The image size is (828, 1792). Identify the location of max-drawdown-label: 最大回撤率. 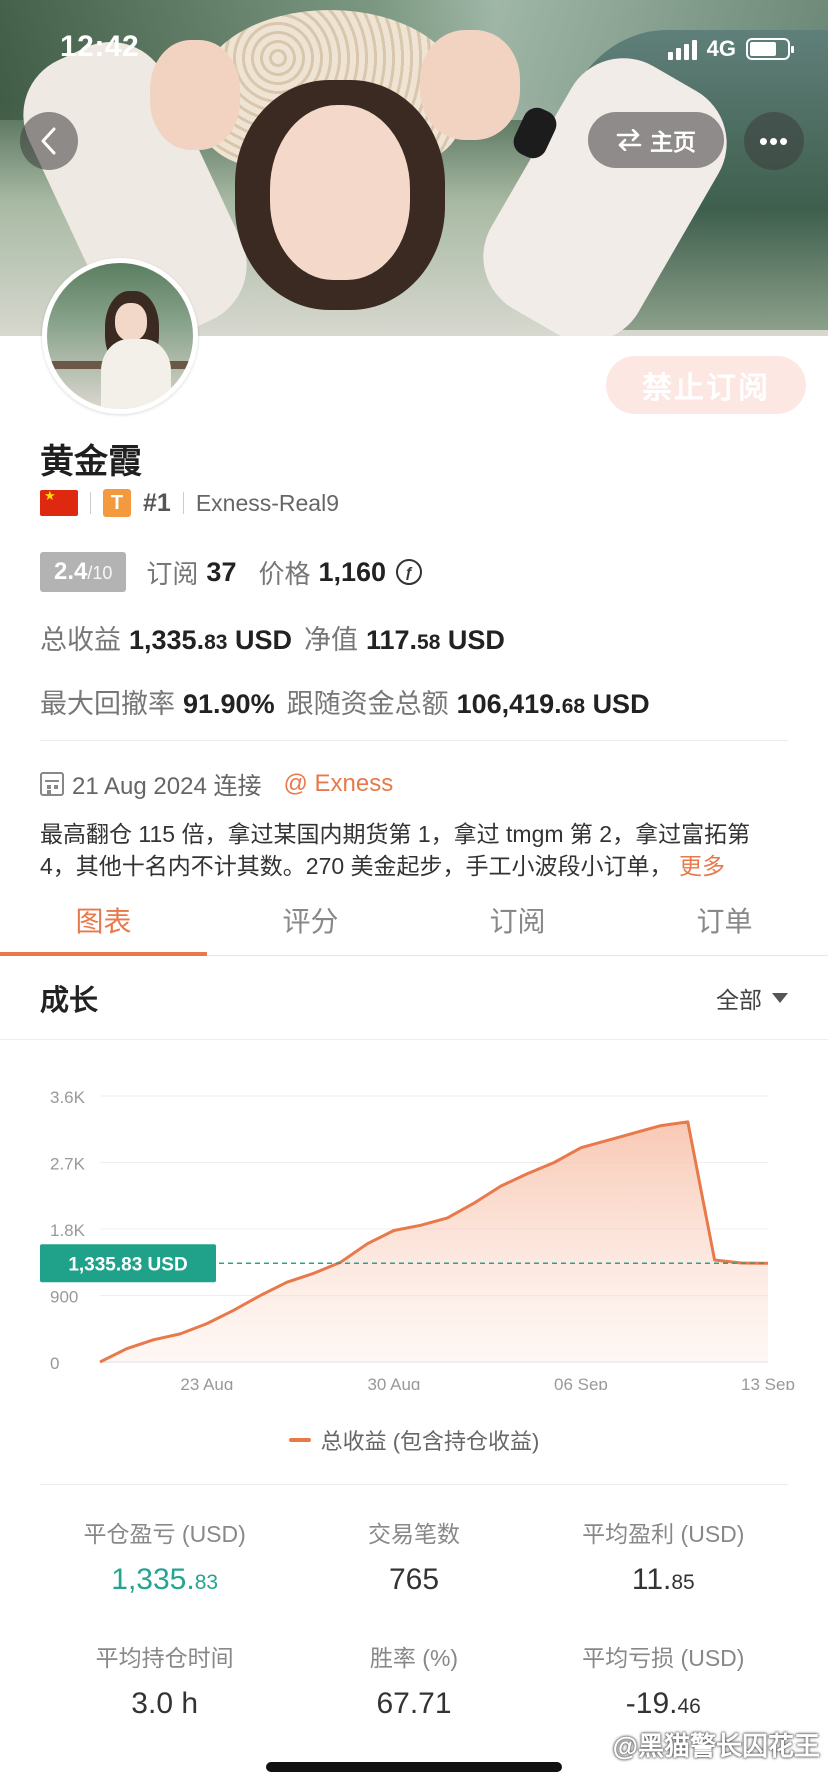
(107, 704).